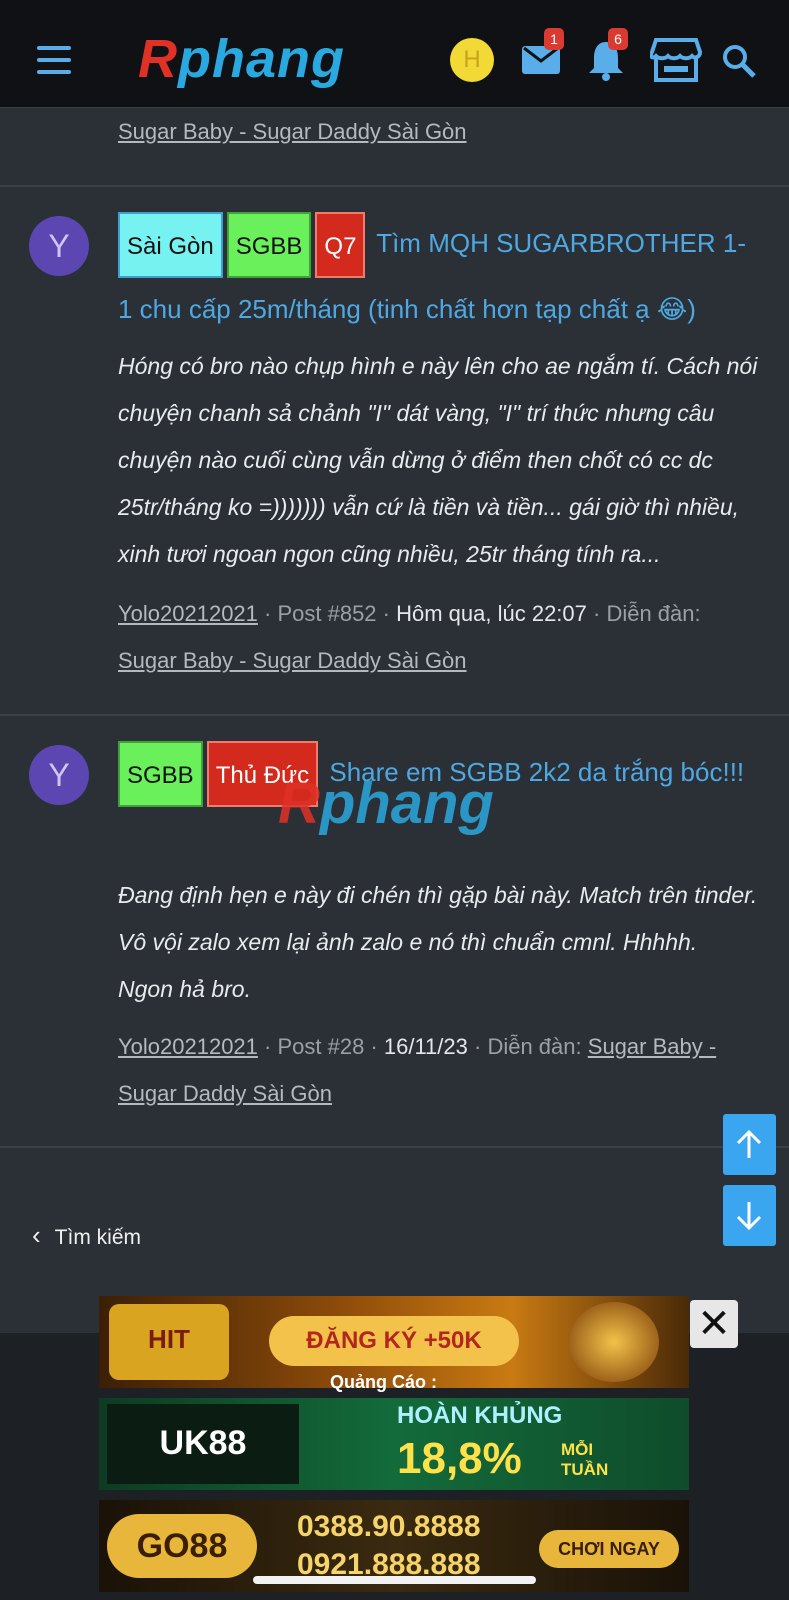 The image size is (789, 1600). Describe the element at coordinates (394, 1341) in the screenshot. I see `ad-text: ĐĂNG KÝ +50K` at that location.